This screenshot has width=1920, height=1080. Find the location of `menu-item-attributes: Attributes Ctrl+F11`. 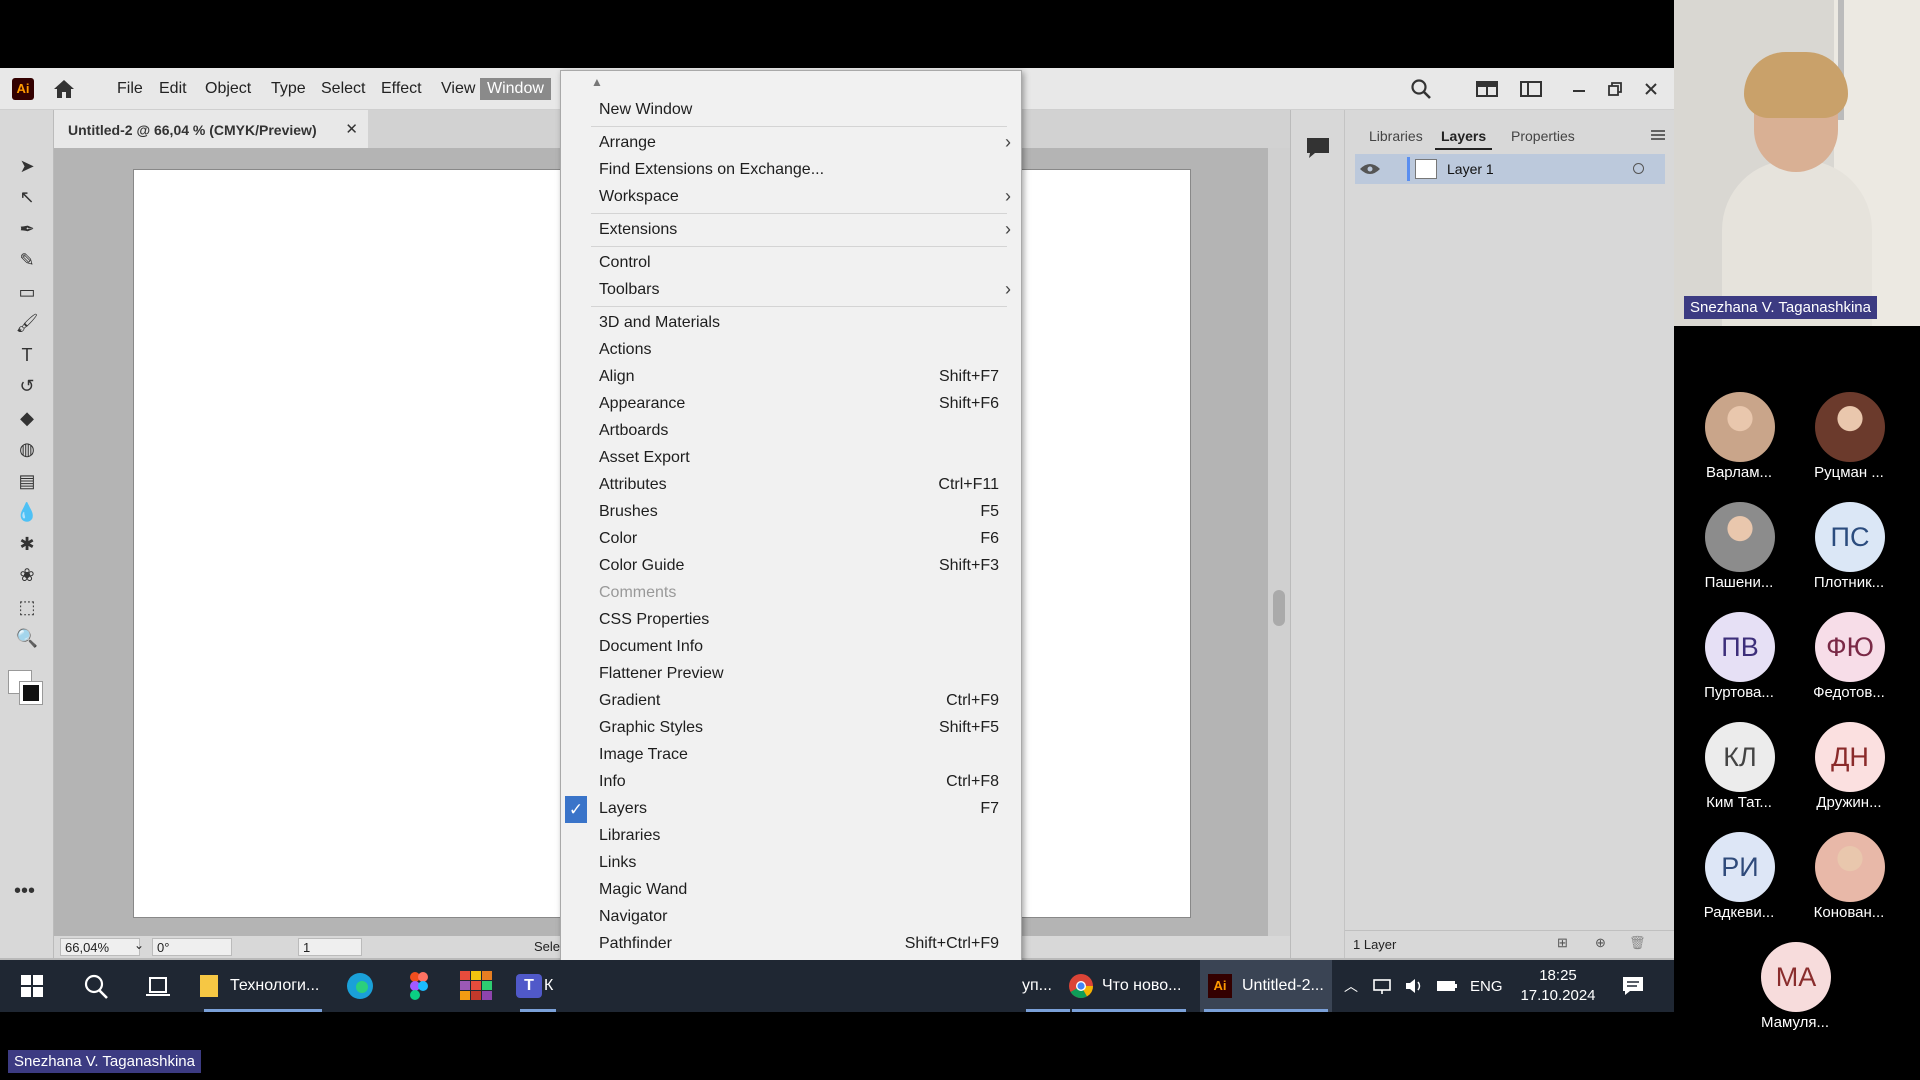

menu-item-attributes: Attributes Ctrl+F11 is located at coordinates (791, 485).